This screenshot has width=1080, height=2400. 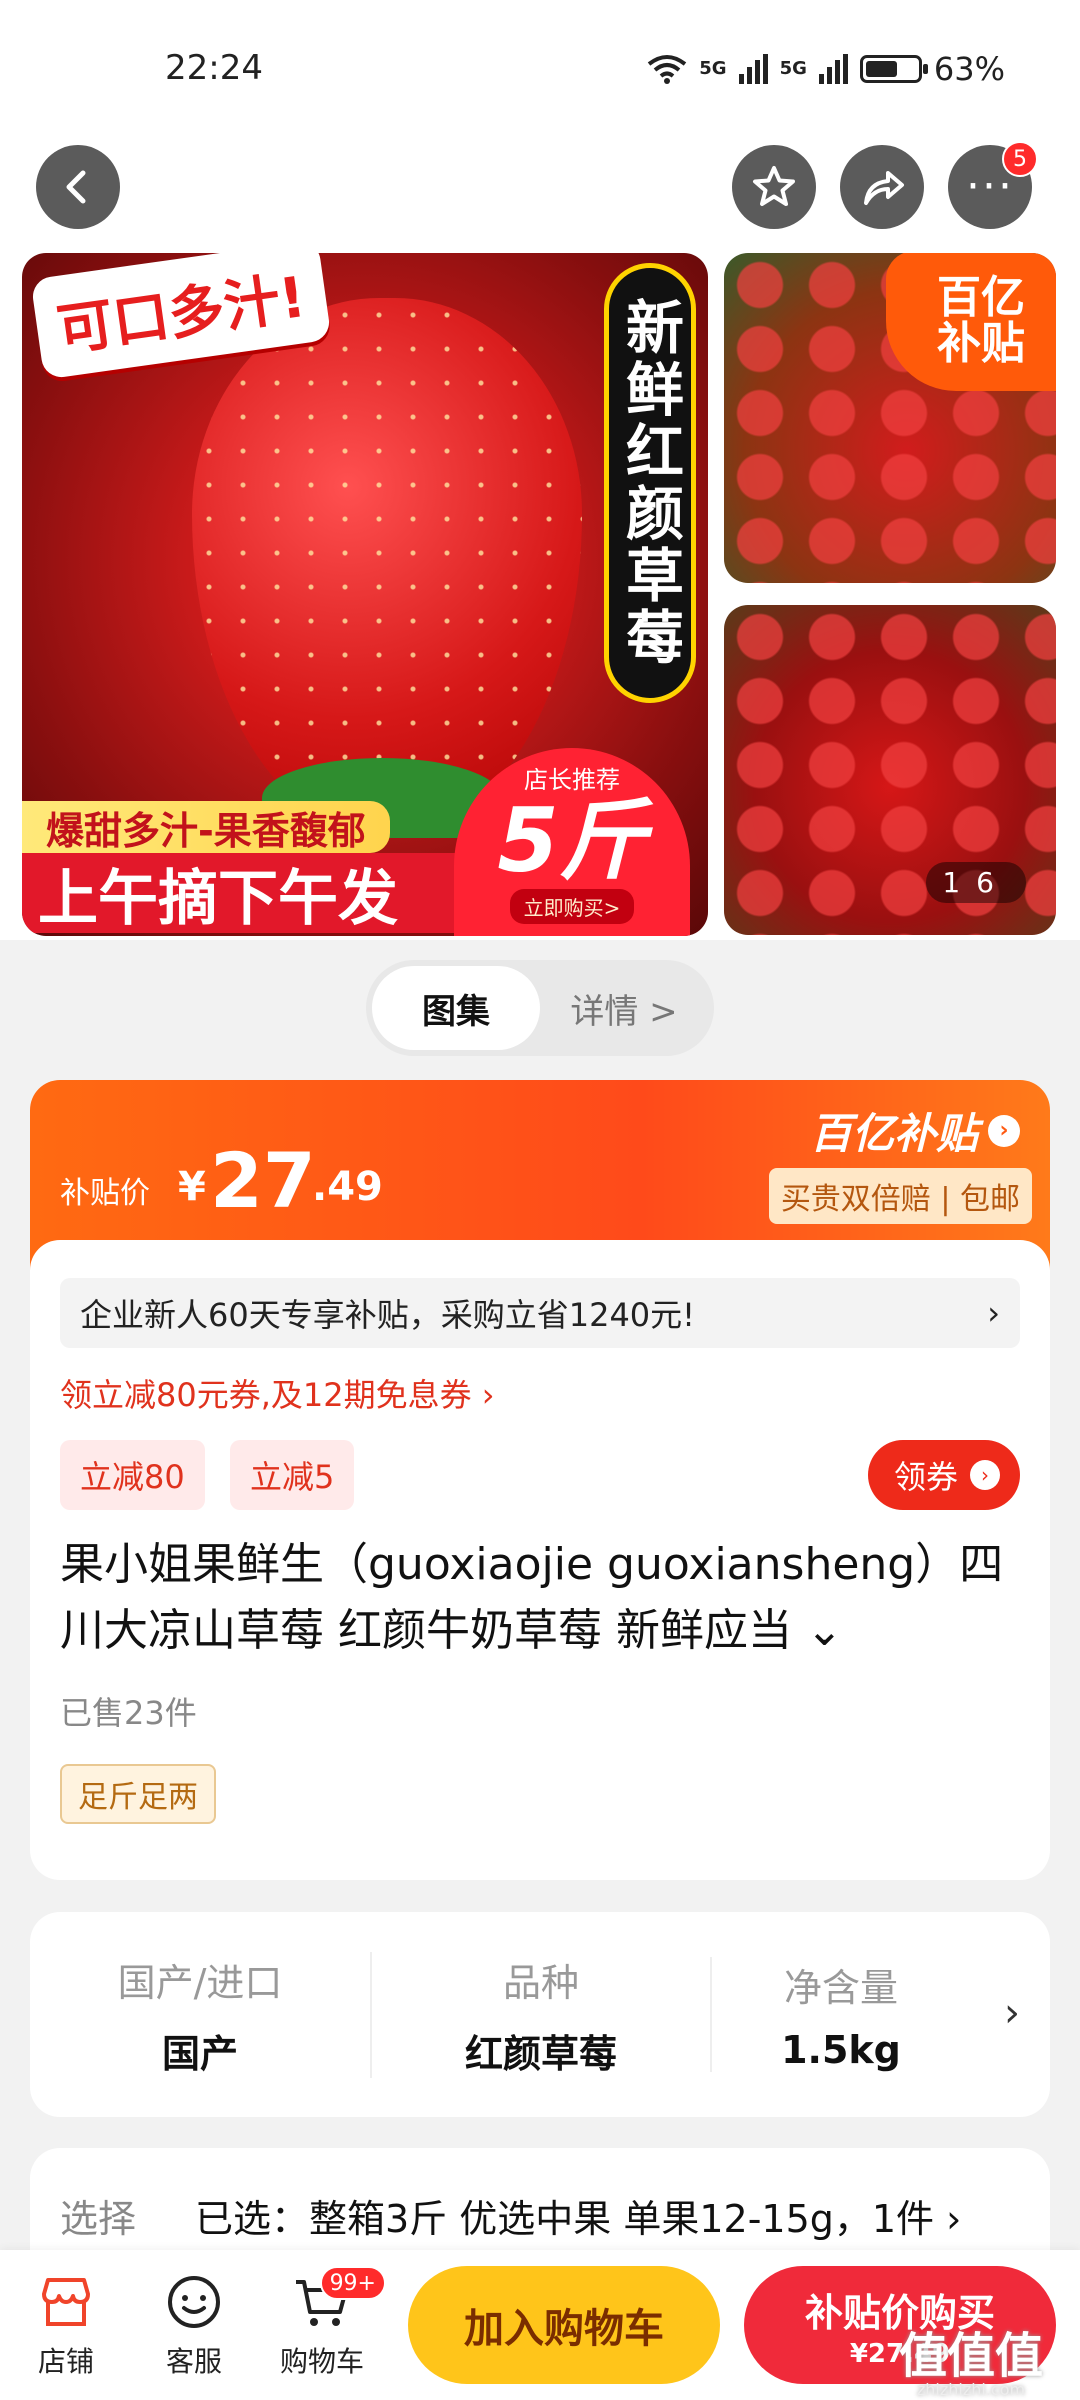 What do you see at coordinates (713, 68) in the screenshot?
I see `signal-a-label: 5G` at bounding box center [713, 68].